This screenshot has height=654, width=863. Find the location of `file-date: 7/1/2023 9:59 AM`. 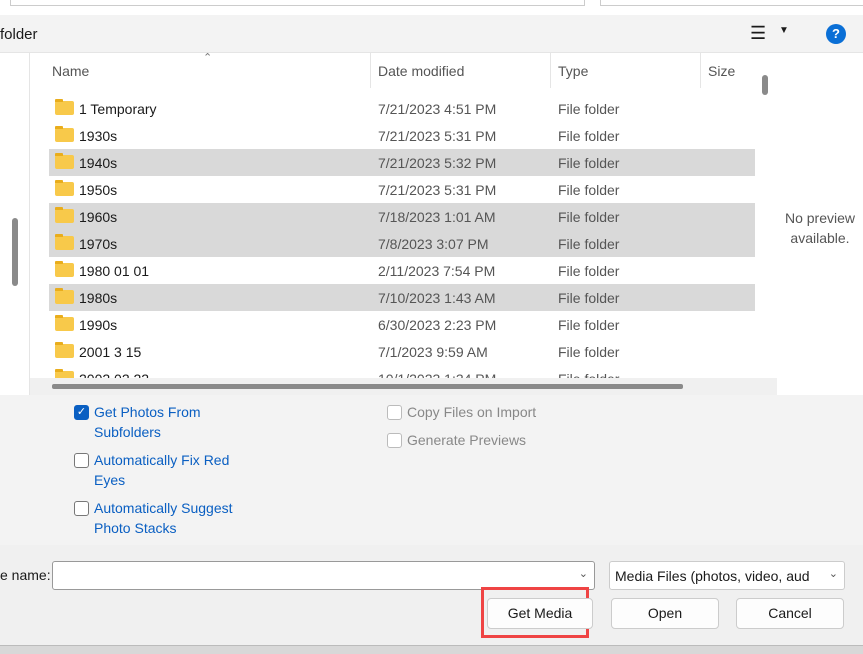

file-date: 7/1/2023 9:59 AM is located at coordinates (433, 352).